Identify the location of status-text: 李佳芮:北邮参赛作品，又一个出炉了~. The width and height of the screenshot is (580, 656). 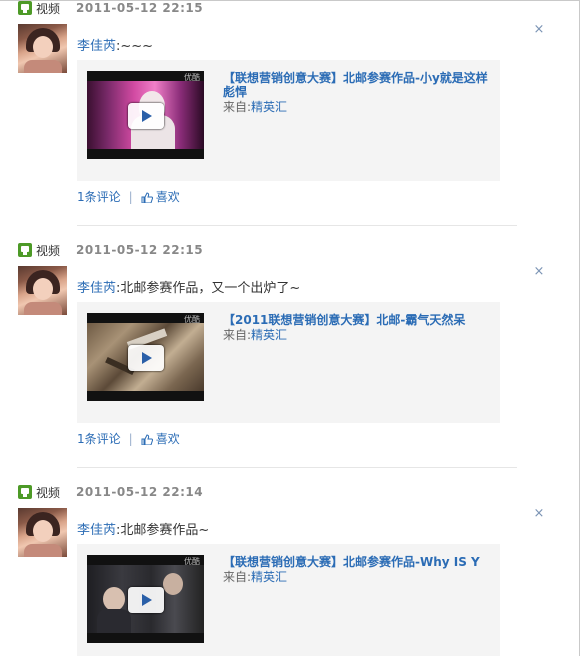
(188, 289).